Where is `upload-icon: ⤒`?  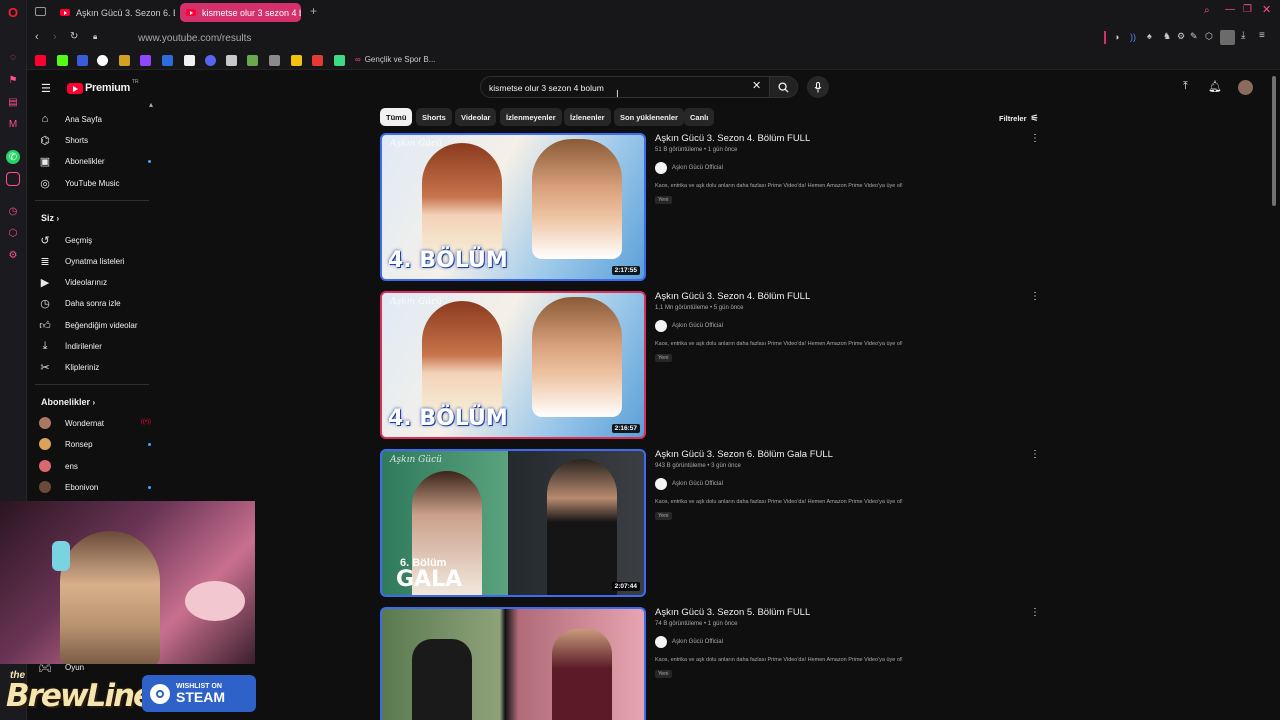 upload-icon: ⤒ is located at coordinates (1185, 86).